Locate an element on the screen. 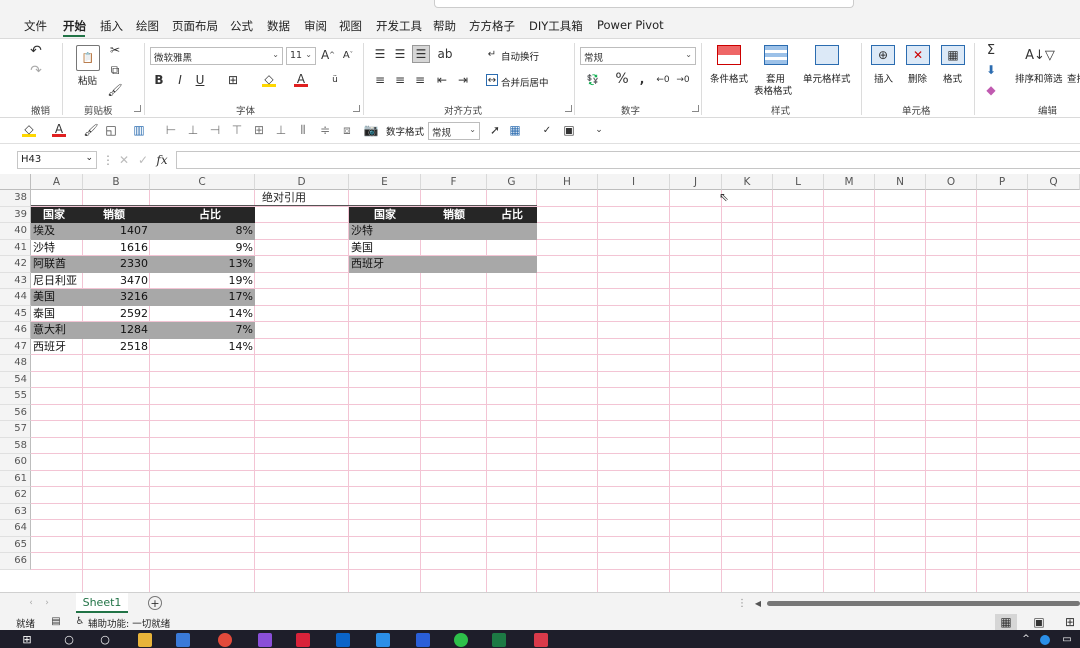 The width and height of the screenshot is (1080, 648). row-header-64: 64 is located at coordinates (15, 528).